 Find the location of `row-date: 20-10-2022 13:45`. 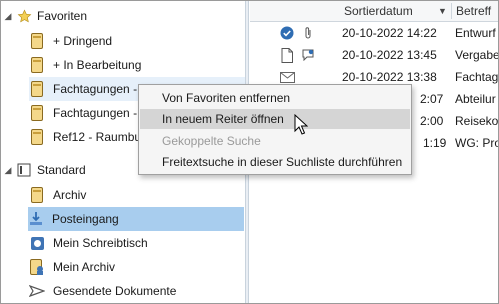

row-date: 20-10-2022 13:45 is located at coordinates (389, 55).